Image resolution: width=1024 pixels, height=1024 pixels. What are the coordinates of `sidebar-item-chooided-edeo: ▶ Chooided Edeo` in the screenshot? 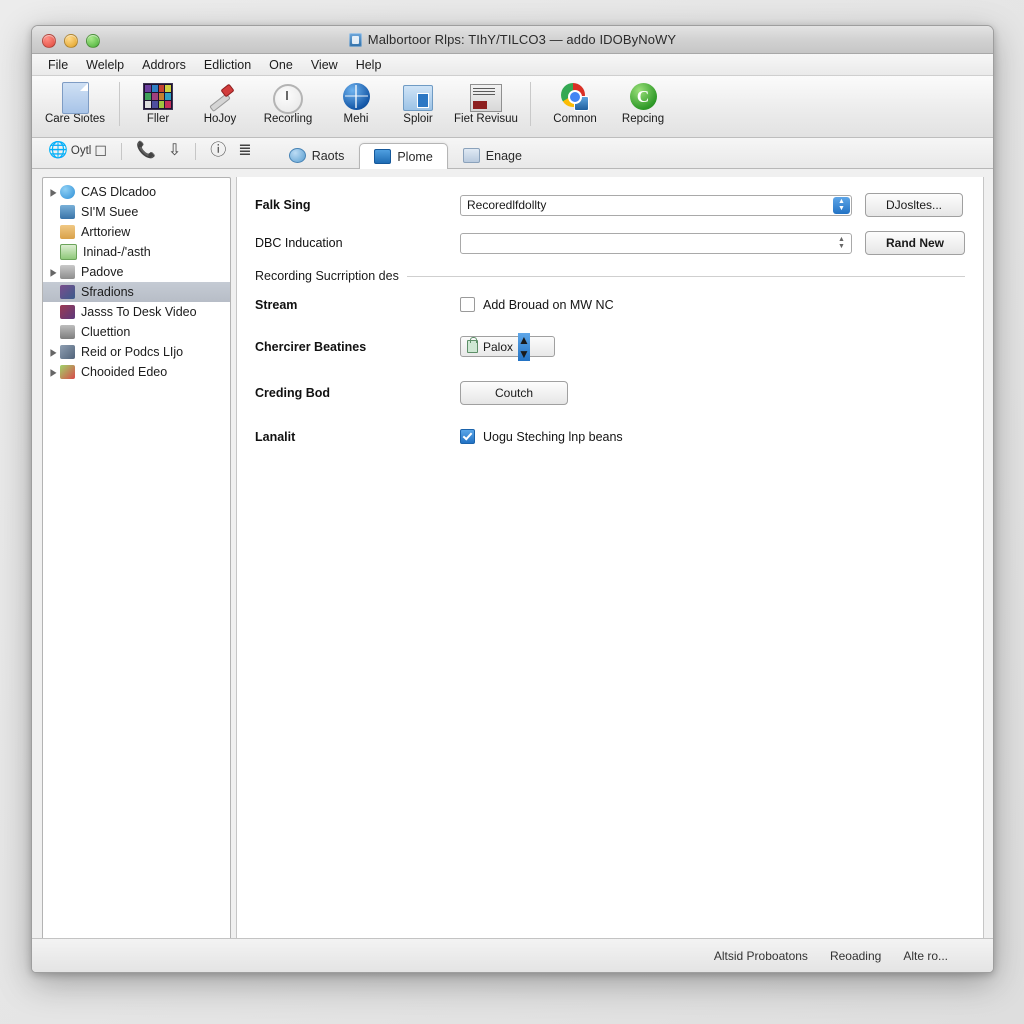 It's located at (136, 372).